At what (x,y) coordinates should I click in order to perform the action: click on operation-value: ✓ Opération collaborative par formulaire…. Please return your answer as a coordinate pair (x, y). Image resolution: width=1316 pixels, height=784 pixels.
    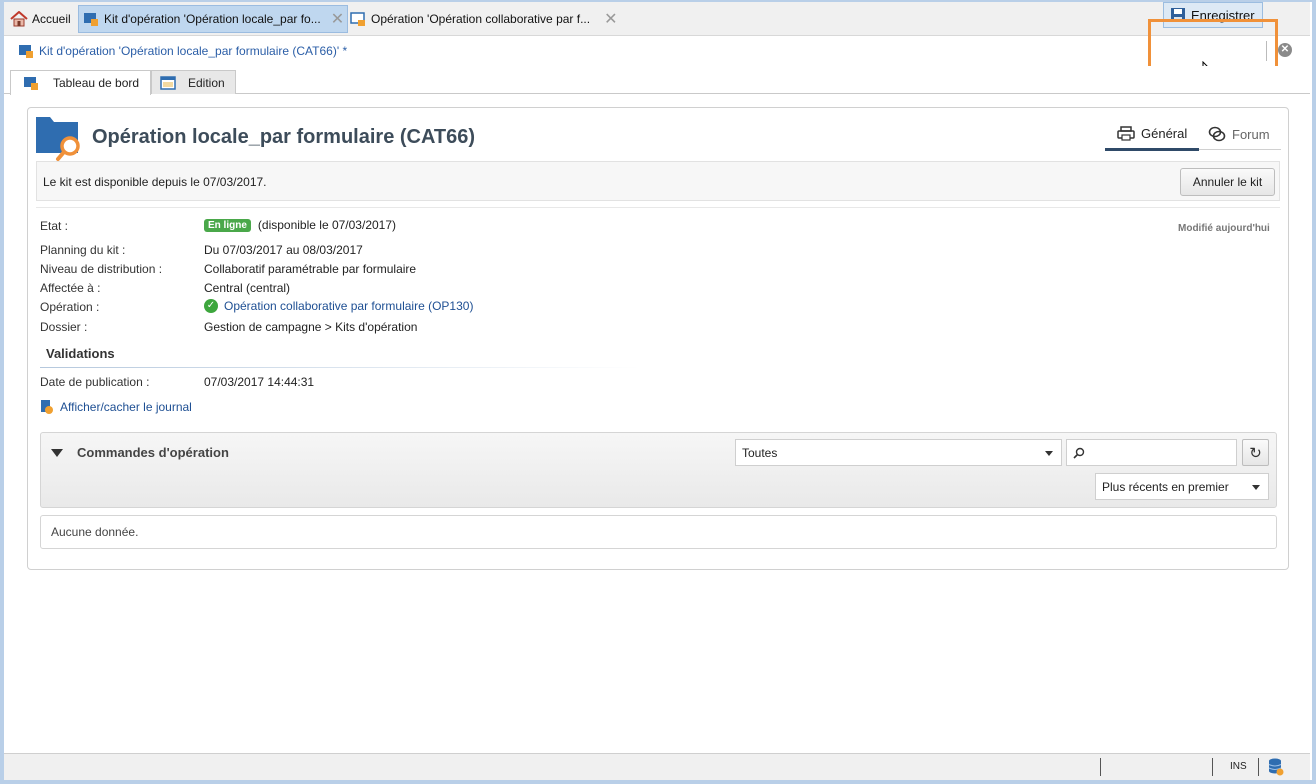
    Looking at the image, I should click on (338, 306).